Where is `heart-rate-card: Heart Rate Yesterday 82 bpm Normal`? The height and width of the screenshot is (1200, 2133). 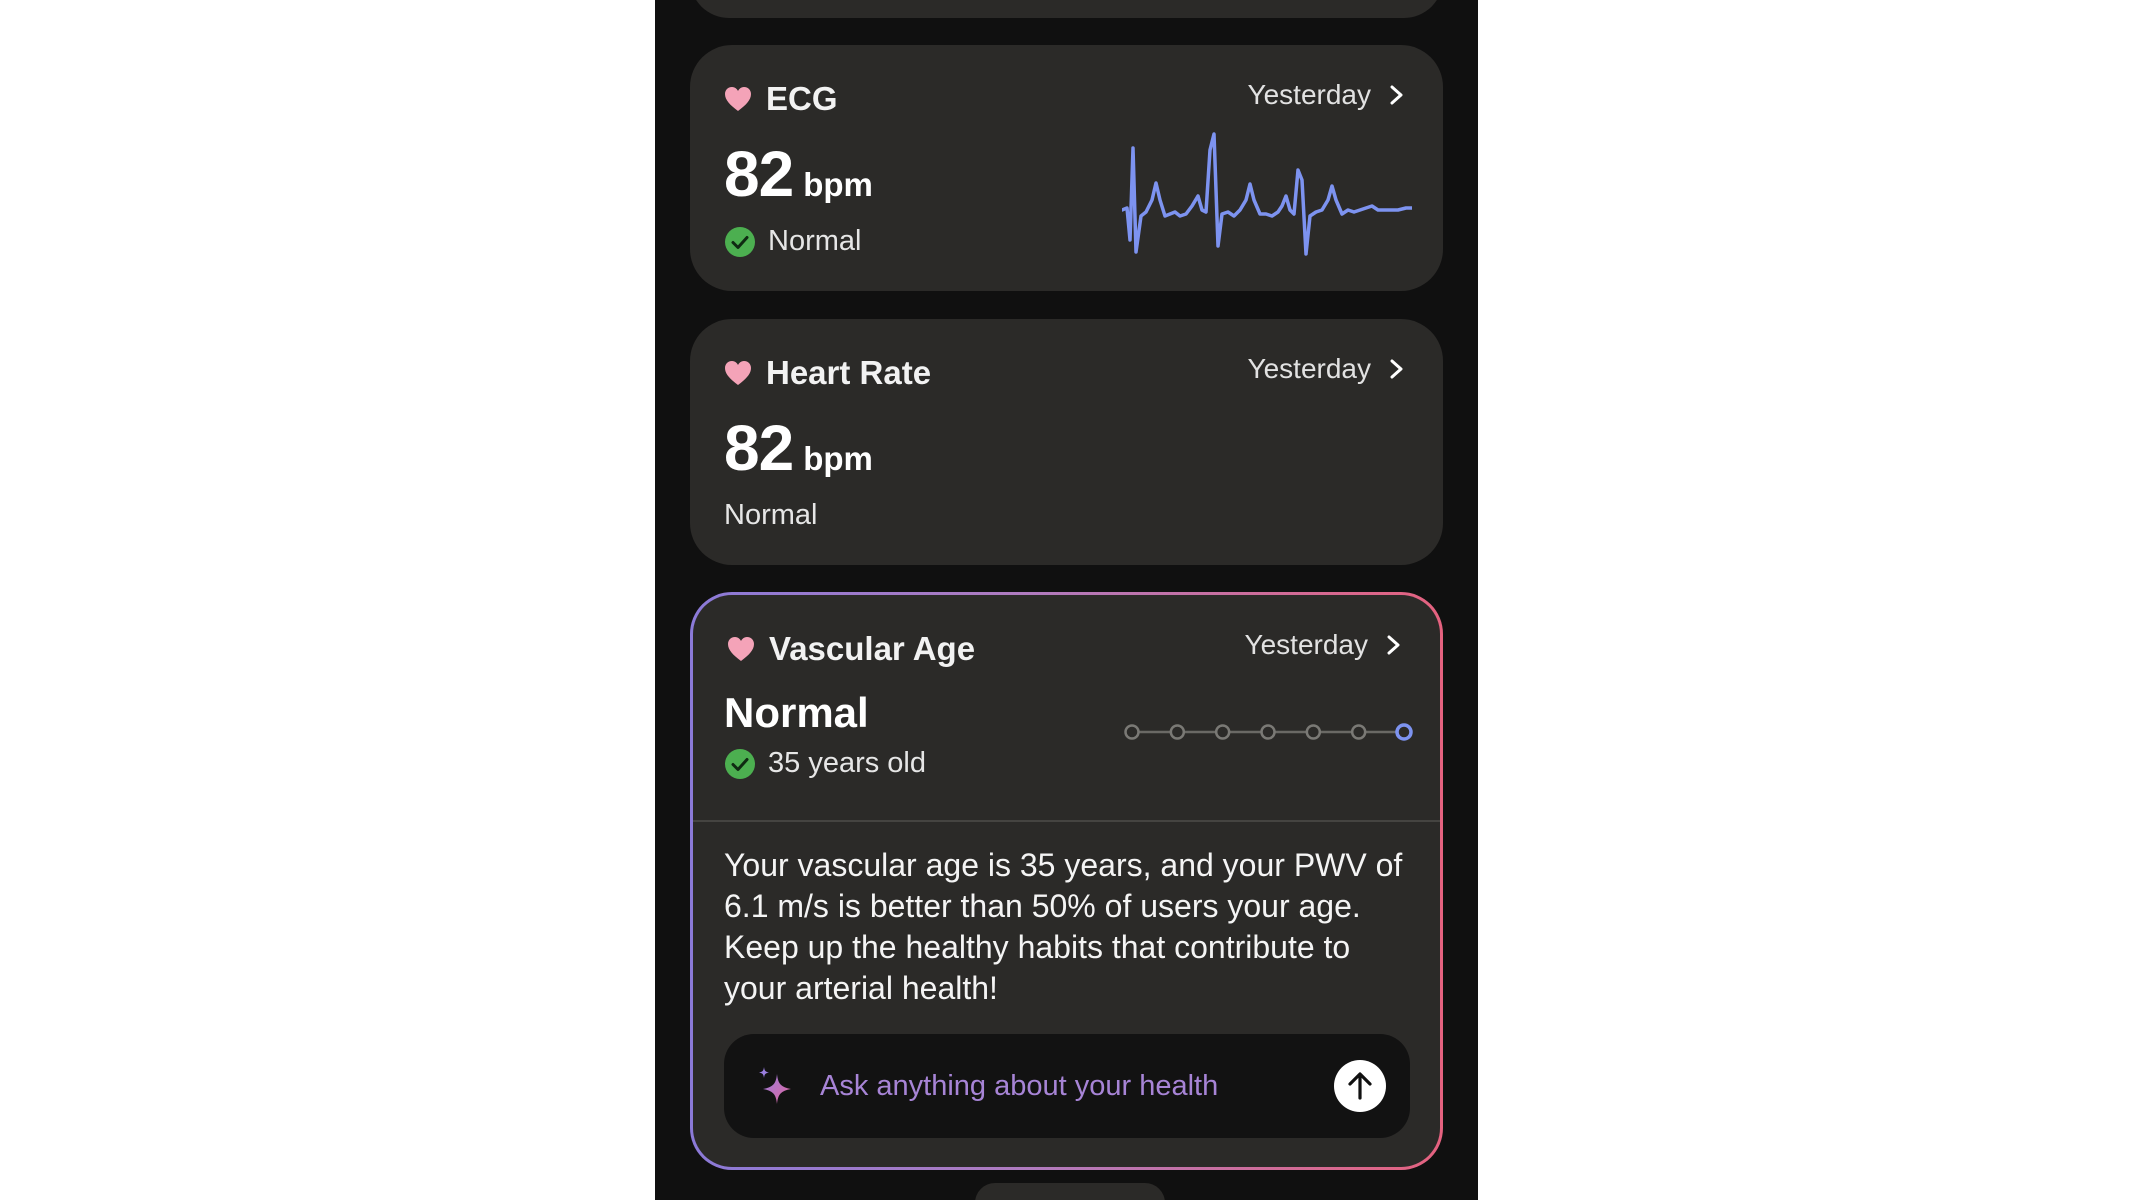
heart-rate-card: Heart Rate Yesterday 82 bpm Normal is located at coordinates (1066, 442).